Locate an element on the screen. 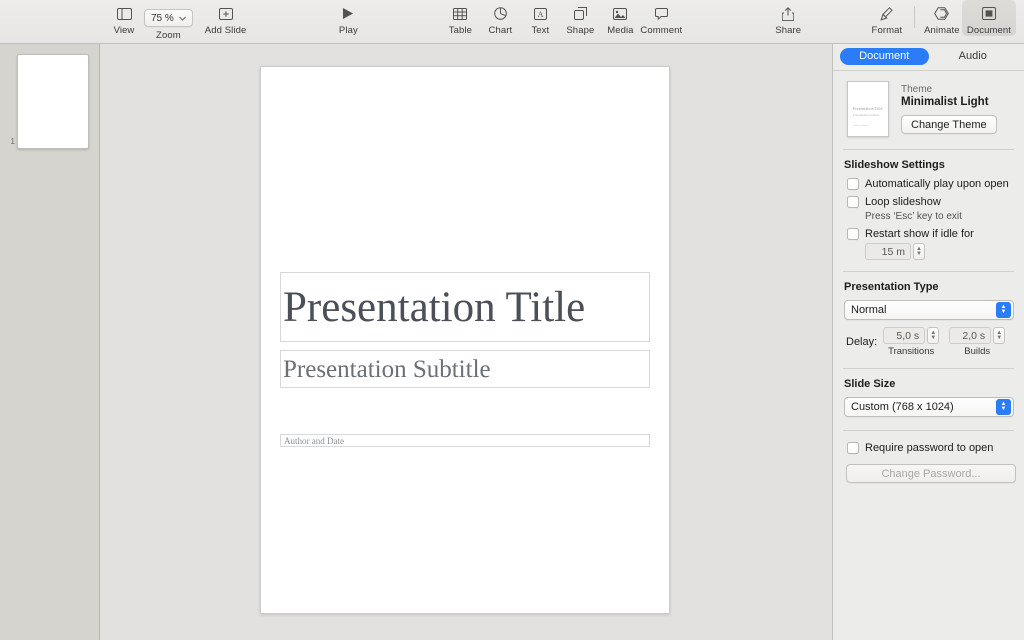  toolbar-insert-group: Table Chart A Text Shape Media Comment is located at coordinates (525, 22).